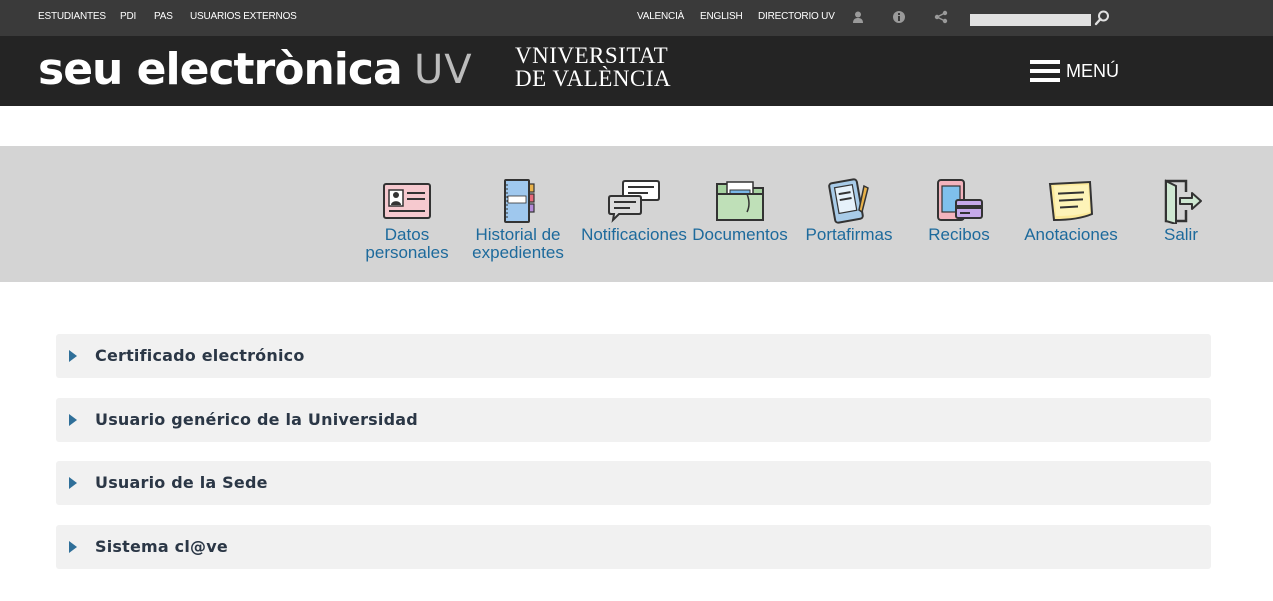  What do you see at coordinates (721, 16) in the screenshot?
I see `link-english: ENGLISH` at bounding box center [721, 16].